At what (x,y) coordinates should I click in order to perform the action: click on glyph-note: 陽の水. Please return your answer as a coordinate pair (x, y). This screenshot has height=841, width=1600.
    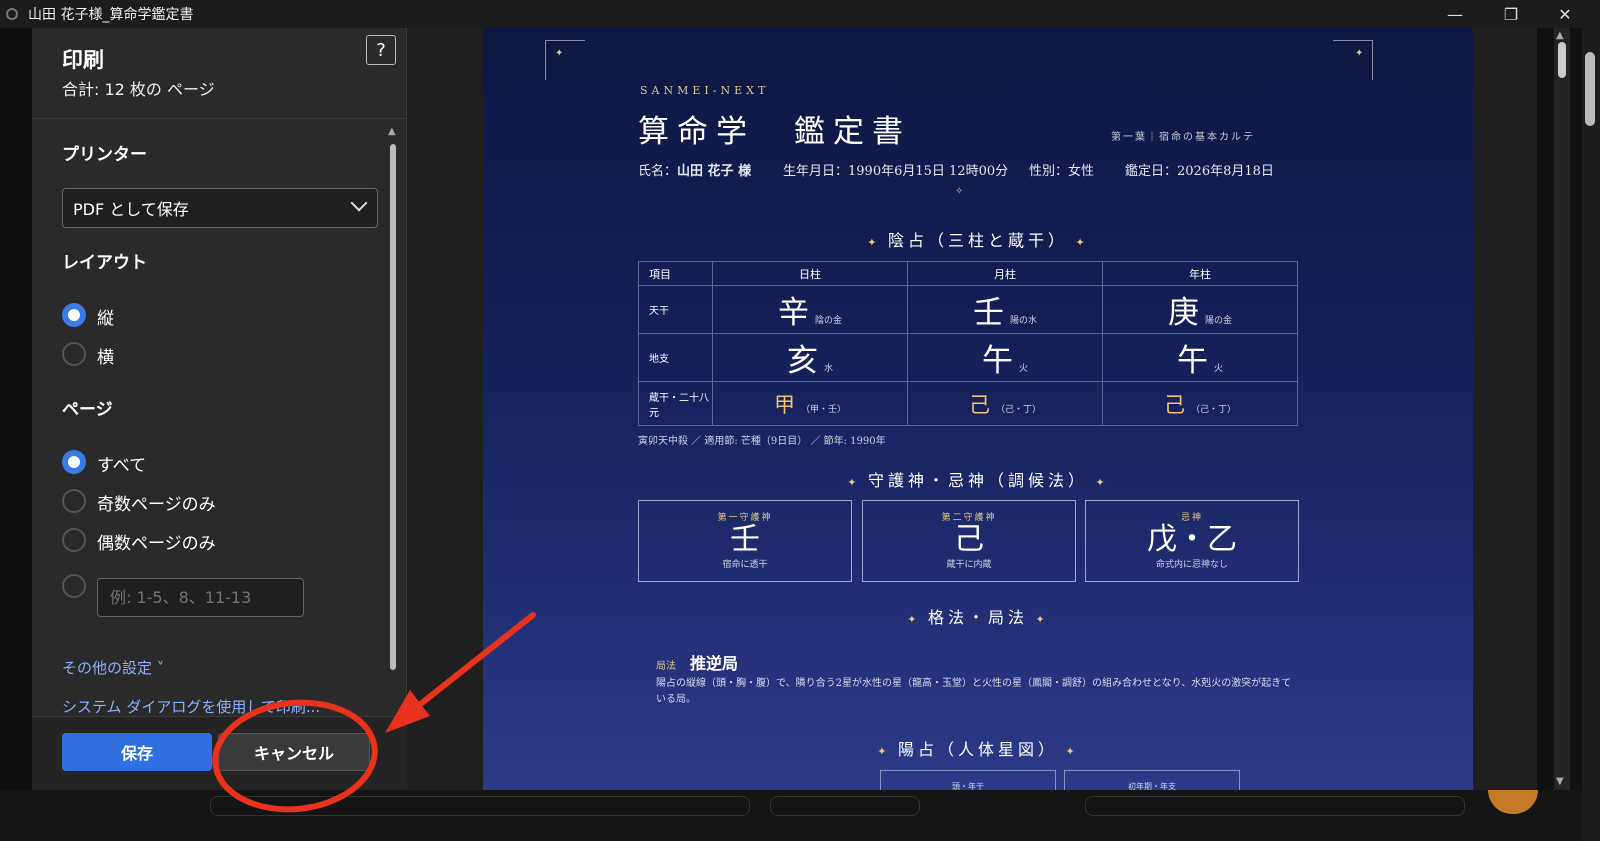
    Looking at the image, I should click on (1023, 321).